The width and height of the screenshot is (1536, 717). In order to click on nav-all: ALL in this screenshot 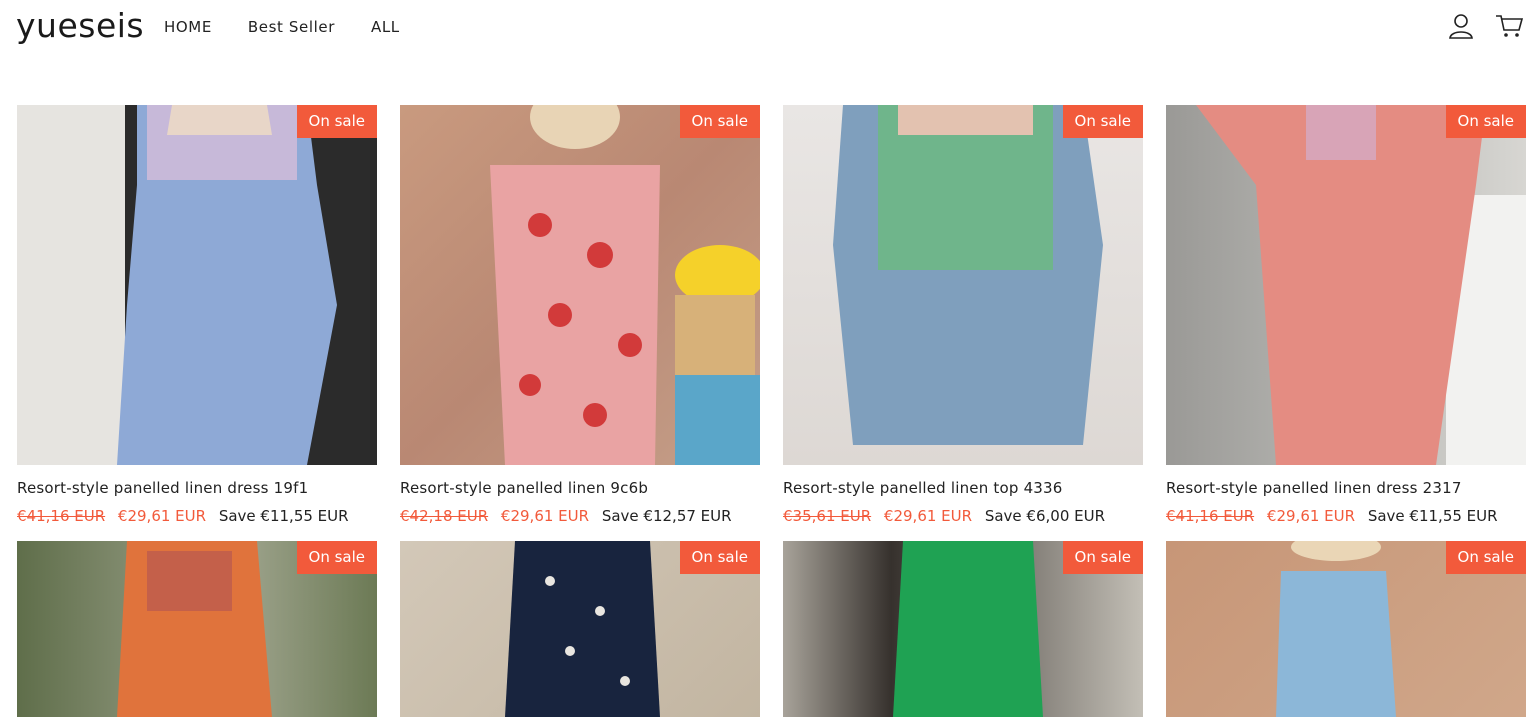, I will do `click(385, 27)`.